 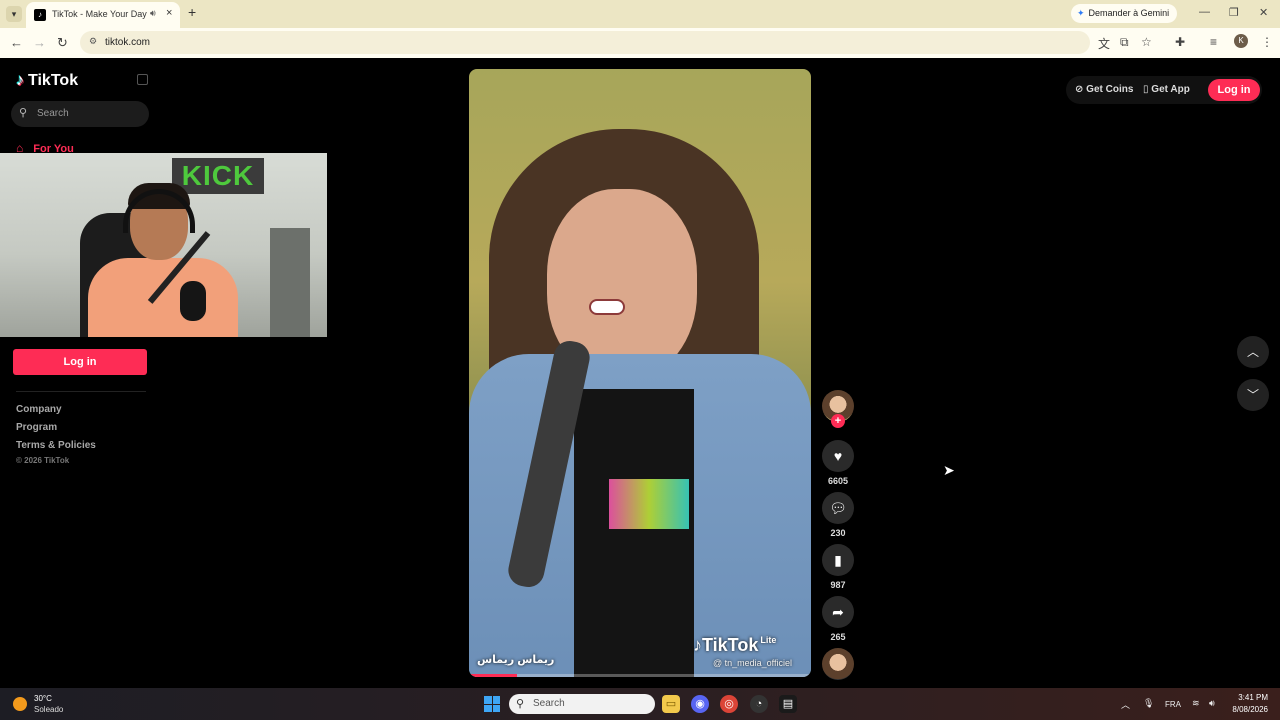 I want to click on url-text: tiktok.com, so click(x=128, y=42).